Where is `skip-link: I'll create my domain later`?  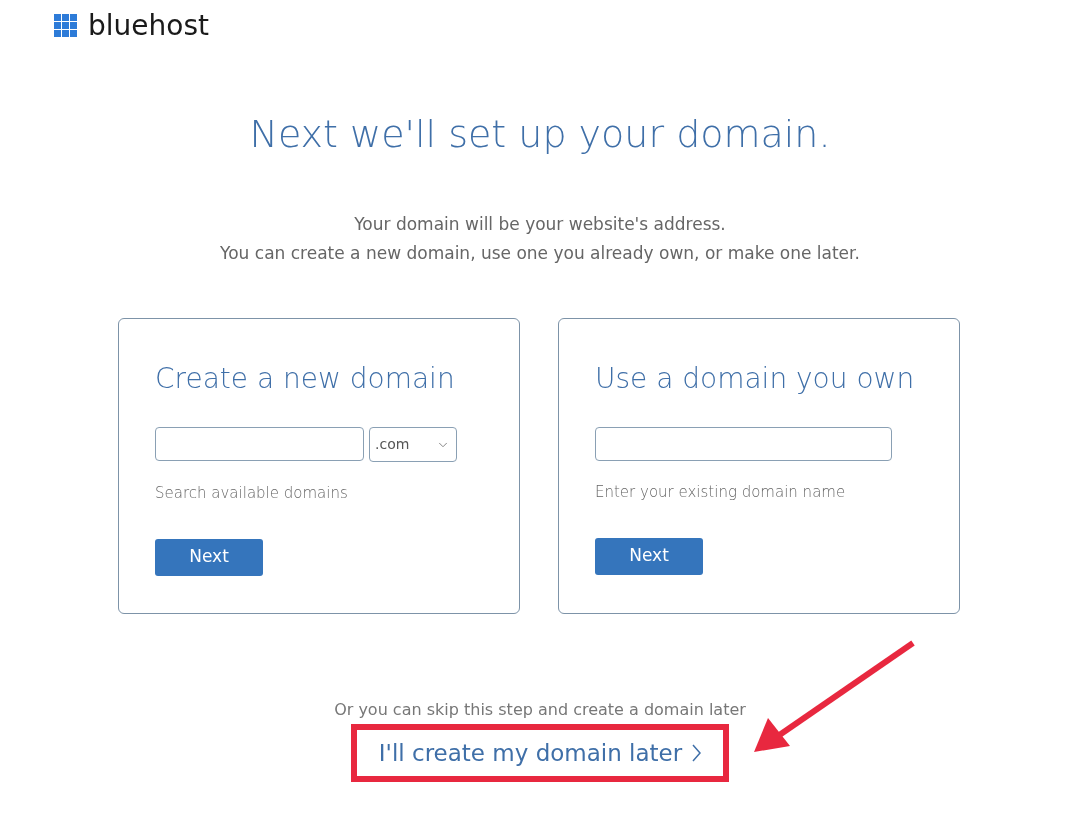
skip-link: I'll create my domain later is located at coordinates (540, 753).